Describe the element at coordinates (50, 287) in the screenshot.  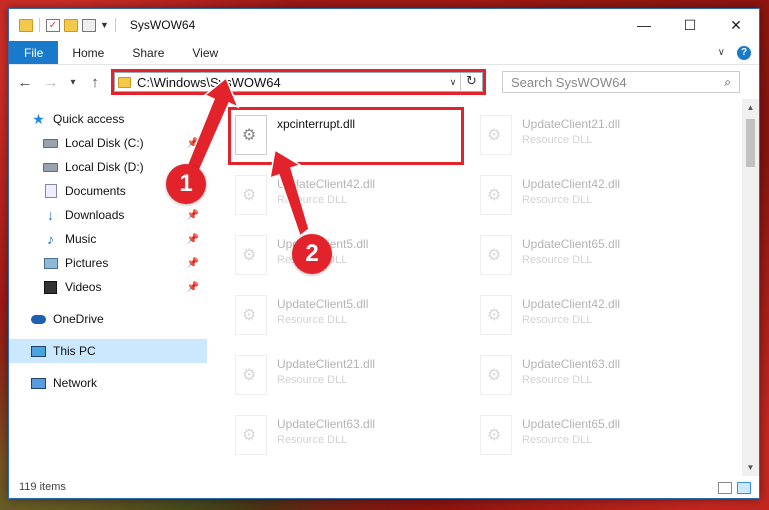
I see `videos-icon` at that location.